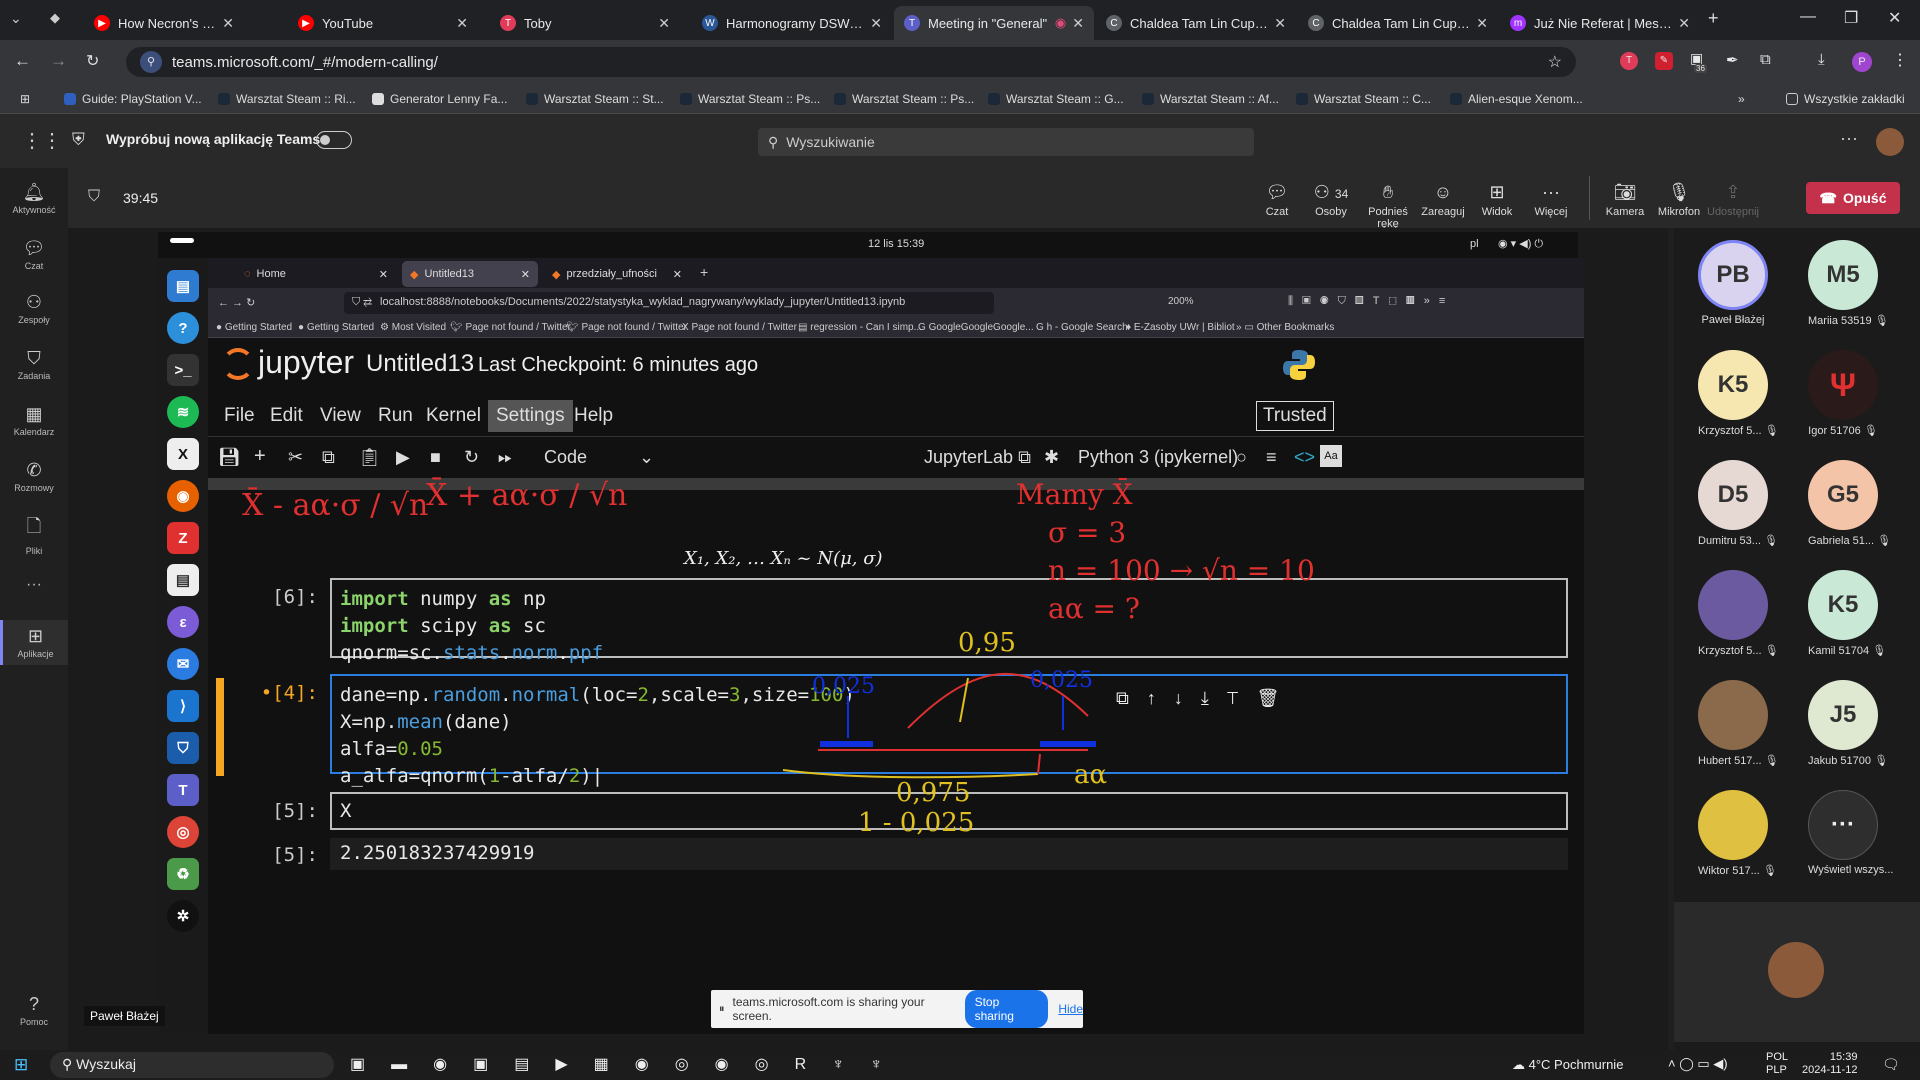 The height and width of the screenshot is (1080, 1920). I want to click on restart-icon: ↻, so click(471, 457).